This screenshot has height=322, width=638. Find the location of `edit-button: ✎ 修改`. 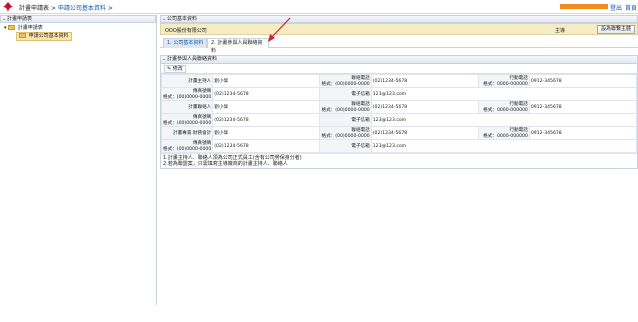

edit-button: ✎ 修改 is located at coordinates (175, 69).